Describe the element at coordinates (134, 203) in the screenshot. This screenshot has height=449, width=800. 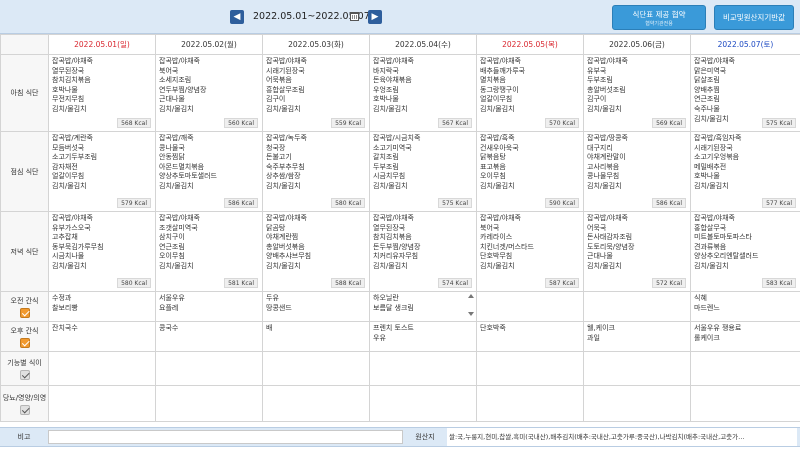
I see `kcal-badge: 579 Kcal` at that location.